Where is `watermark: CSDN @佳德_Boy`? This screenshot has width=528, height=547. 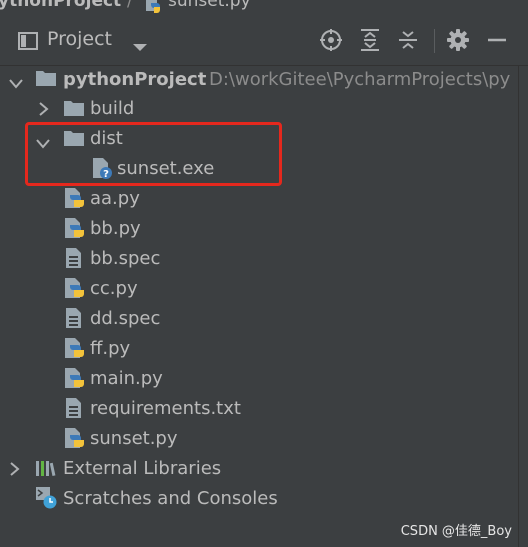
watermark: CSDN @佳德_Boy is located at coordinates (456, 531).